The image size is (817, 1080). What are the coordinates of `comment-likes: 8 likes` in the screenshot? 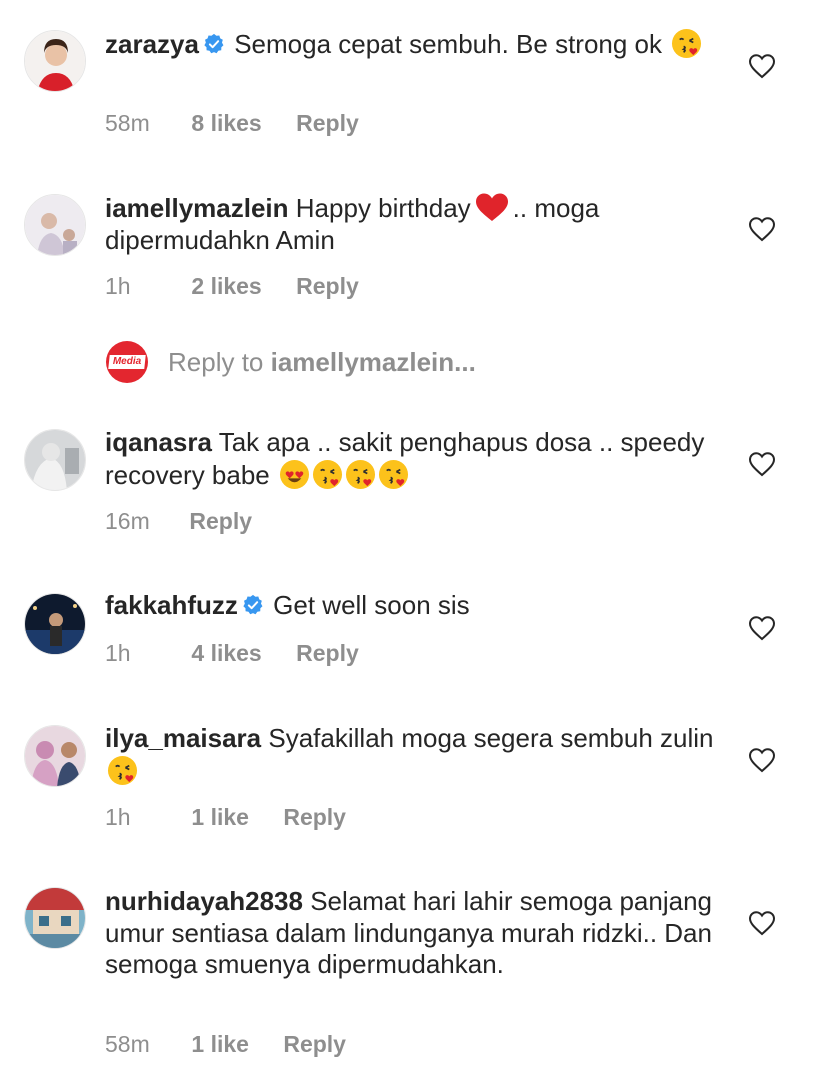 It's located at (226, 123).